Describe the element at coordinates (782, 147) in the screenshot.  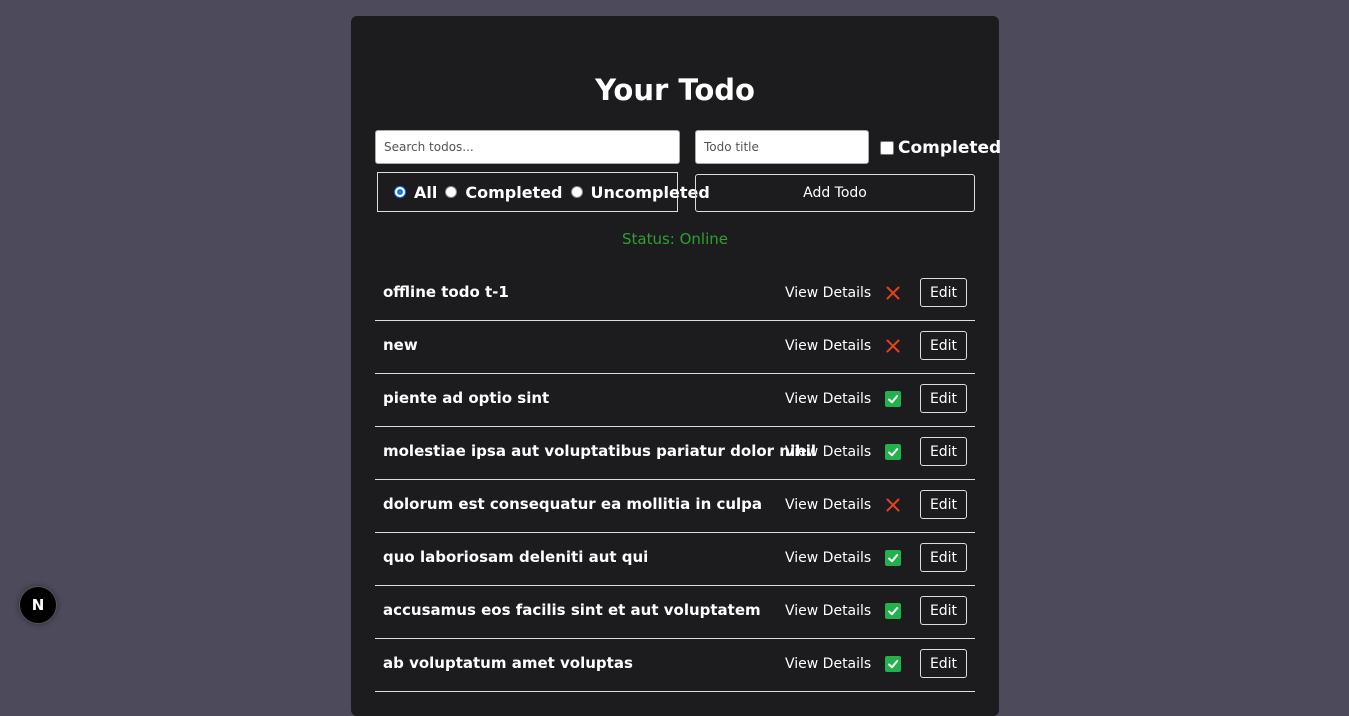
I see `todo-title-input` at that location.